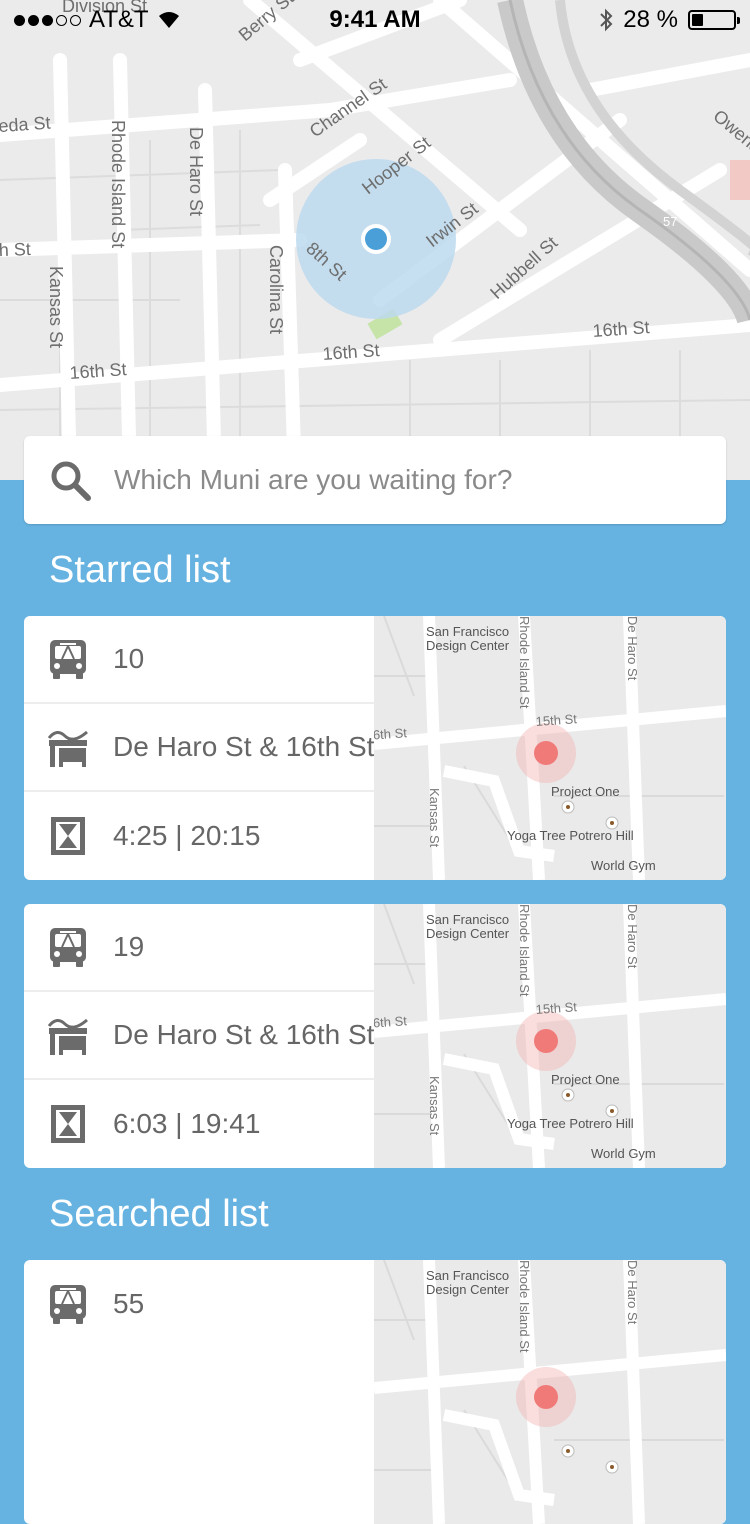  Describe the element at coordinates (375, 20) in the screenshot. I see `status-bar: AT&T 9:41 AM 28 %` at that location.